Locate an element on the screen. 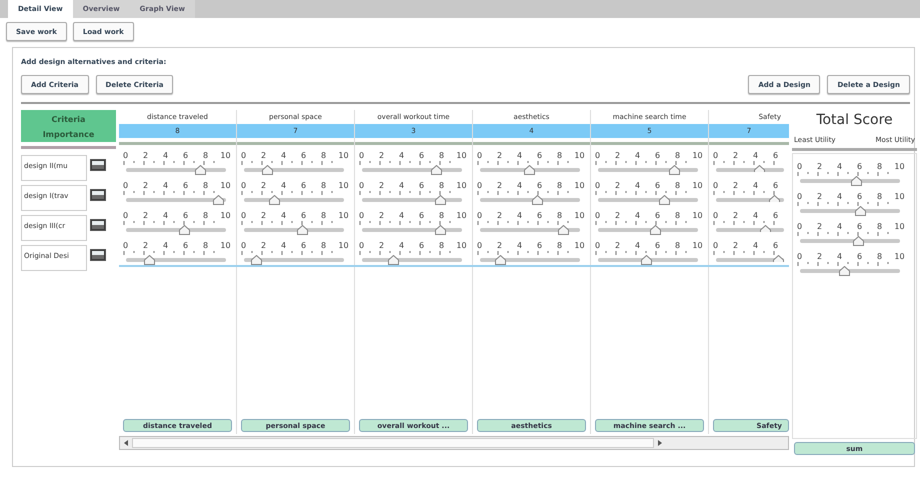  scroll-right-icon is located at coordinates (660, 443).